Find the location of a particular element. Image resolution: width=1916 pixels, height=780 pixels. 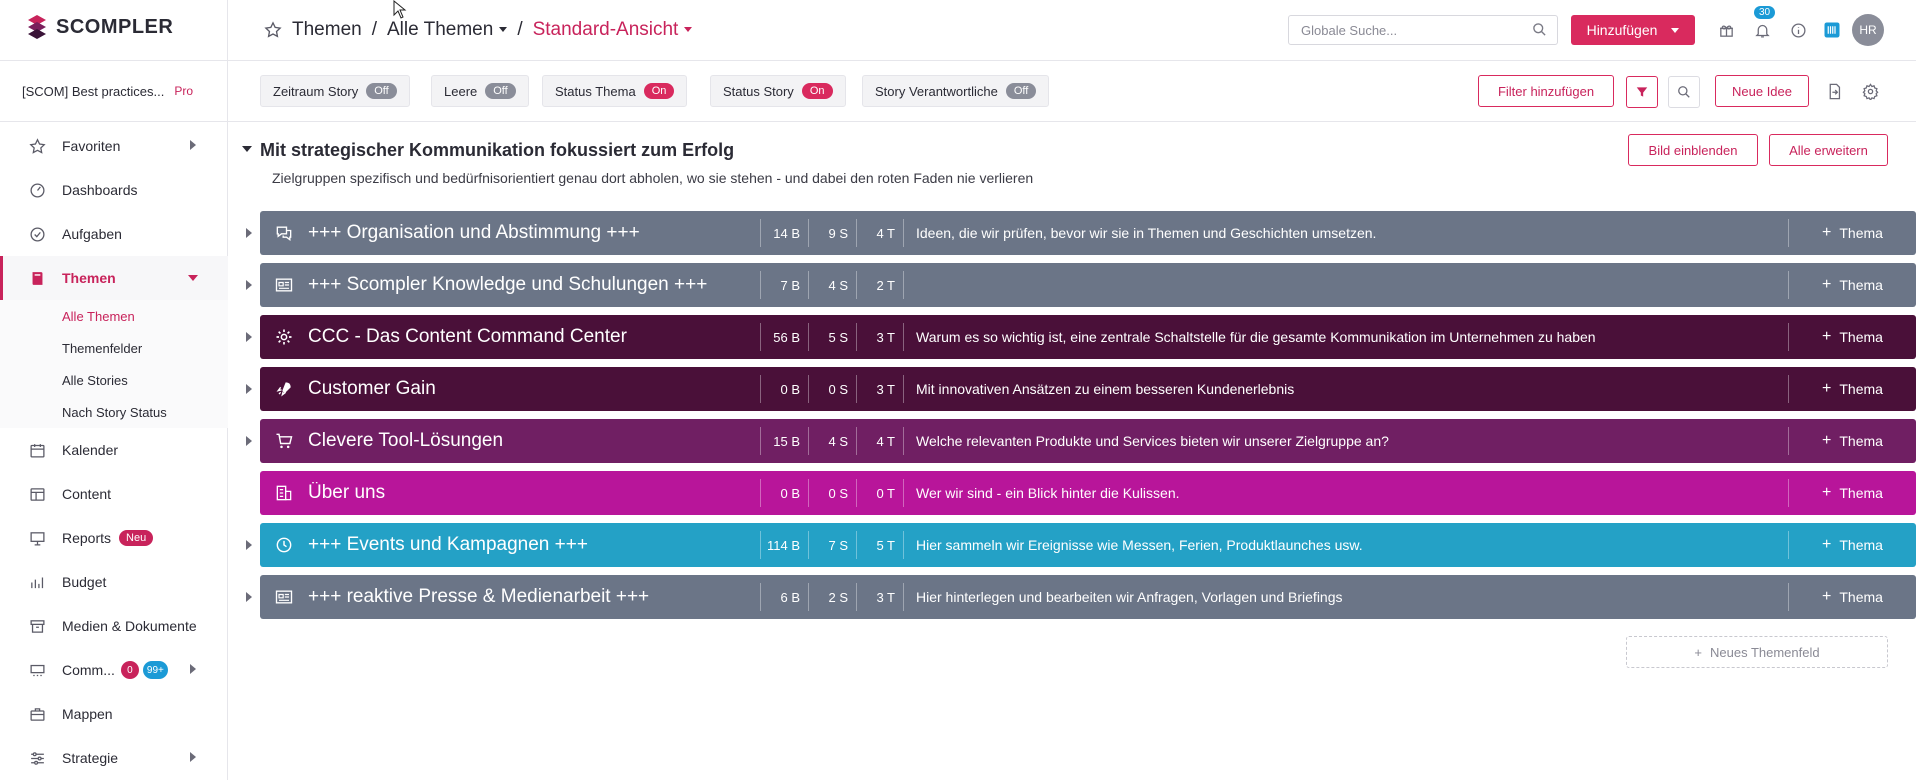

filter-chip-label: Leere is located at coordinates (461, 91).